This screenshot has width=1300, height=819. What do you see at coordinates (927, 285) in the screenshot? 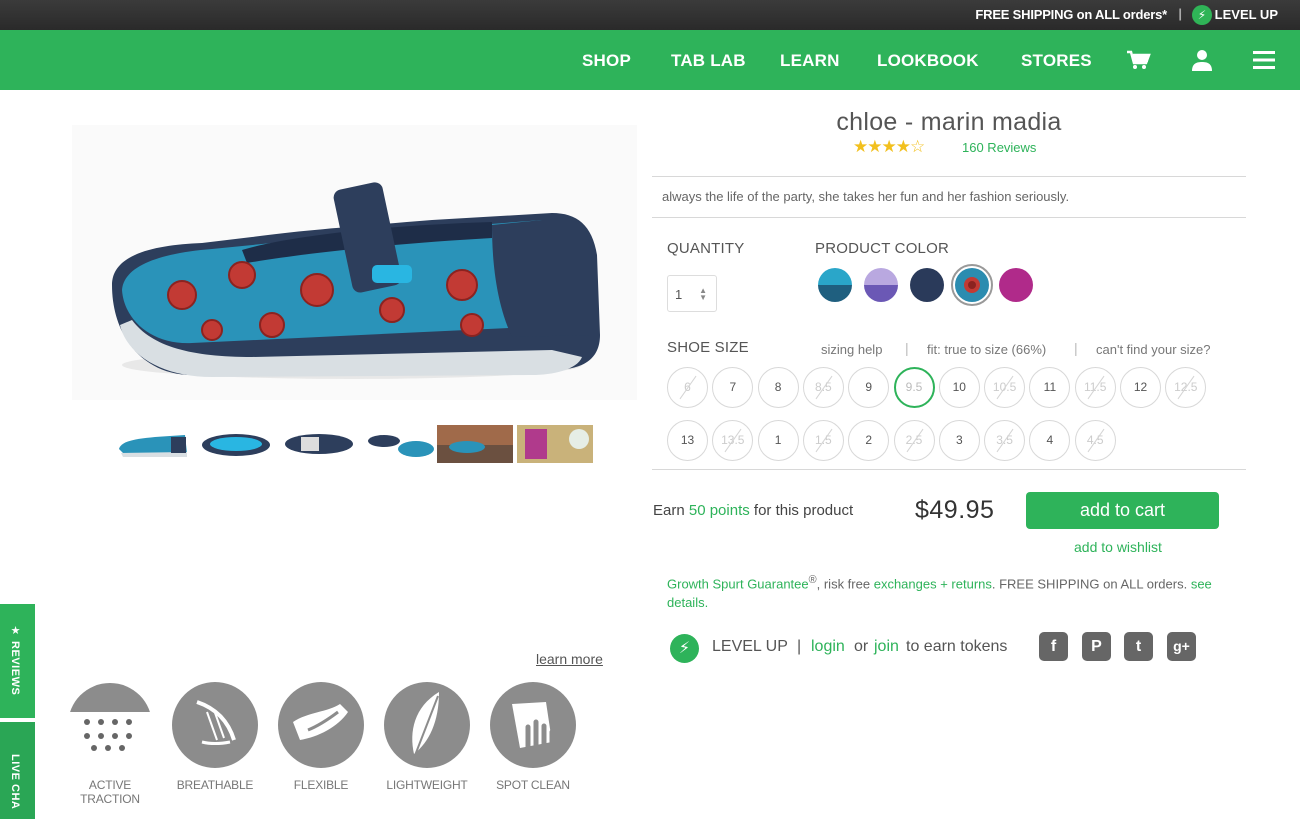
I see `color-swatch-navy` at bounding box center [927, 285].